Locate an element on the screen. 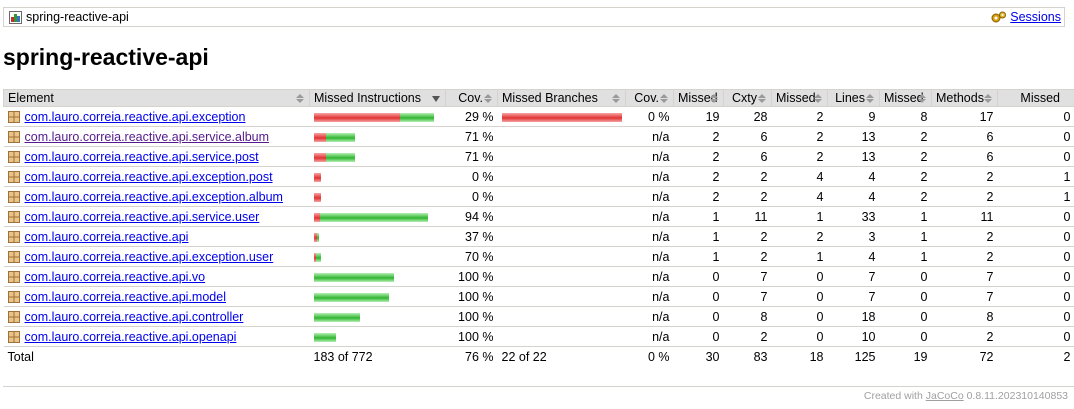  header-missed-instructions: Missed Instructions is located at coordinates (377, 98).